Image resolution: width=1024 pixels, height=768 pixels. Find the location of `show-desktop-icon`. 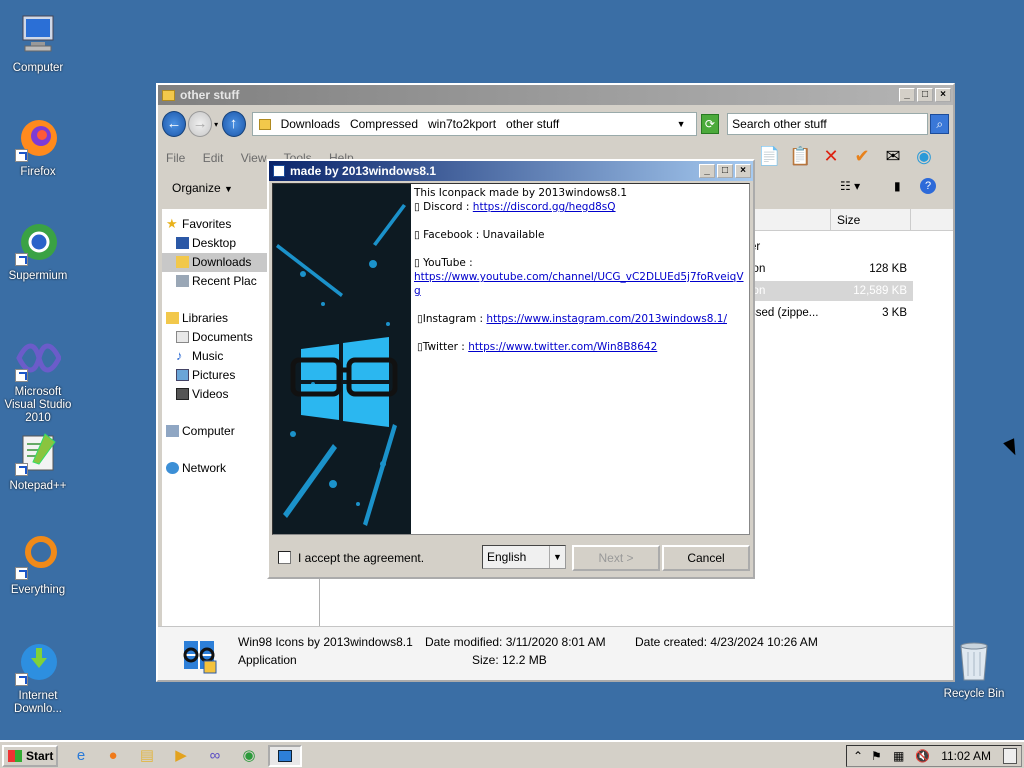

show-desktop-icon is located at coordinates (1010, 756).